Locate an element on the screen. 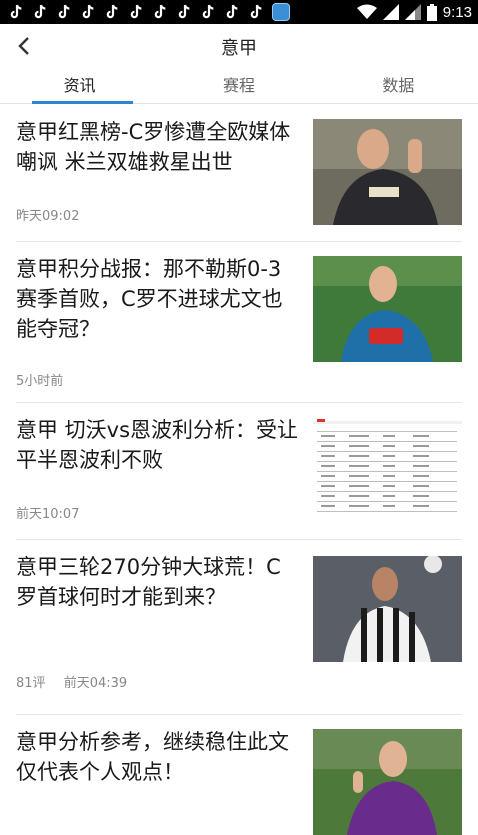 This screenshot has width=478, height=835. page-title: 意甲 is located at coordinates (239, 48).